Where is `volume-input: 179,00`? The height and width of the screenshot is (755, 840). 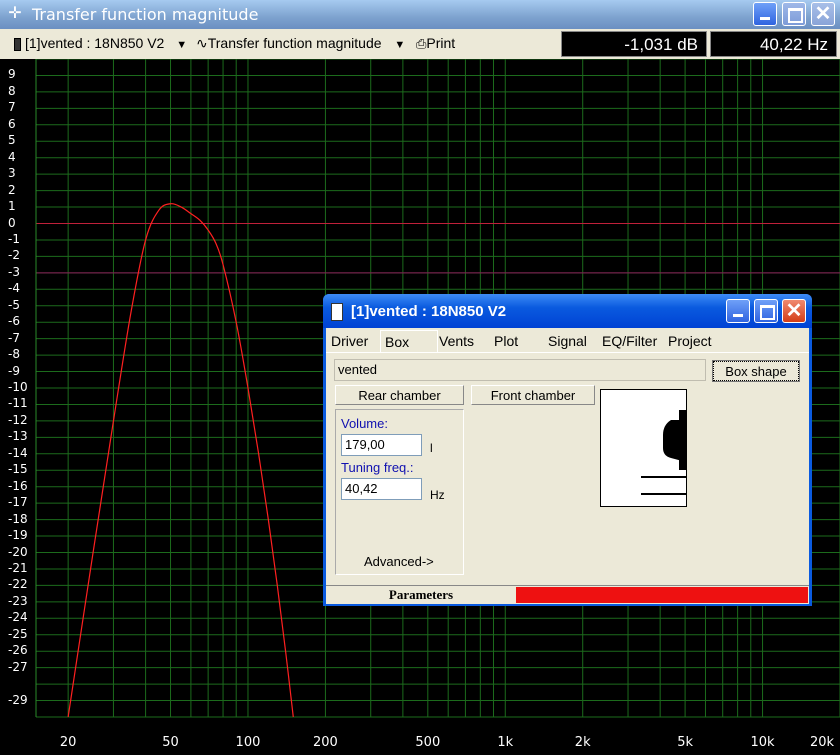 volume-input: 179,00 is located at coordinates (381, 445).